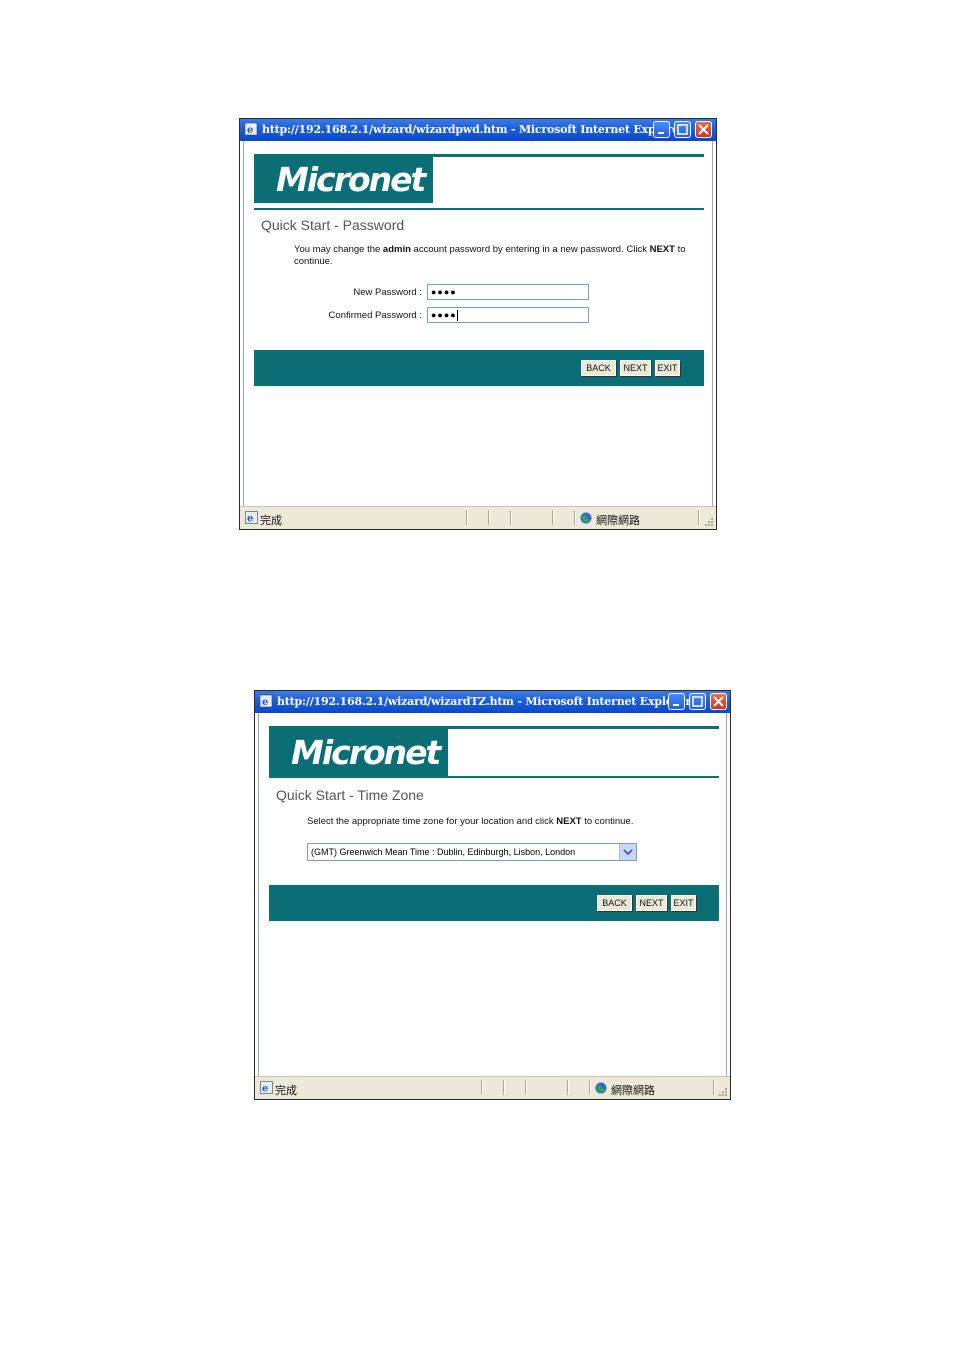 The image size is (954, 1350). What do you see at coordinates (457, 316) in the screenshot?
I see `text-caret` at bounding box center [457, 316].